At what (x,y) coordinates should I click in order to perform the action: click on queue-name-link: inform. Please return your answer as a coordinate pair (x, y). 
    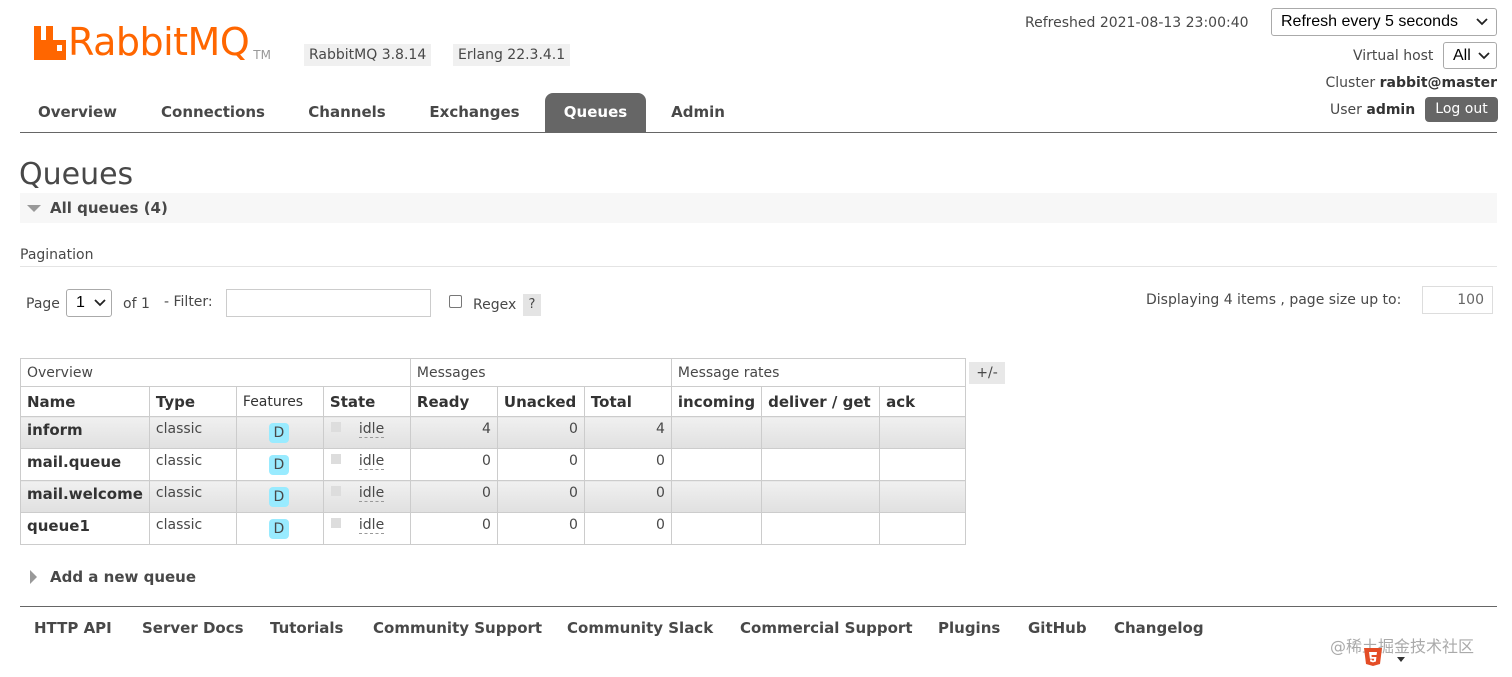
    Looking at the image, I should click on (85, 432).